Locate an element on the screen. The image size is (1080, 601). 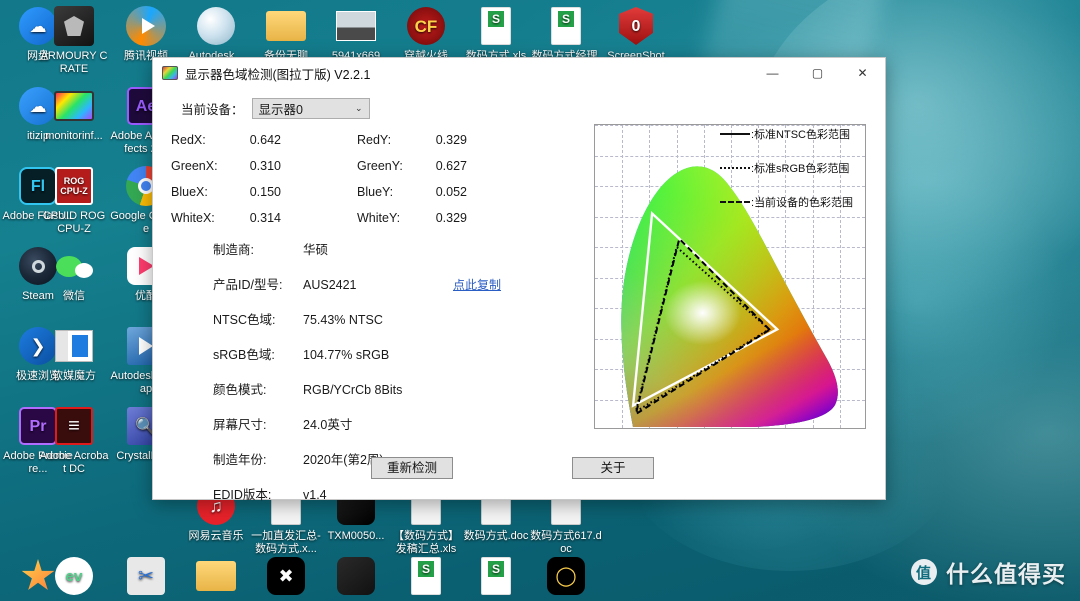
desktop-icon: 0 ScreenShot is located at coordinates (636, 33).